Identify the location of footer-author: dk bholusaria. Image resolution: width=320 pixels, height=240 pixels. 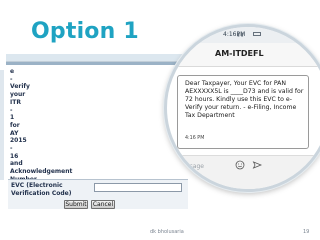
(167, 232).